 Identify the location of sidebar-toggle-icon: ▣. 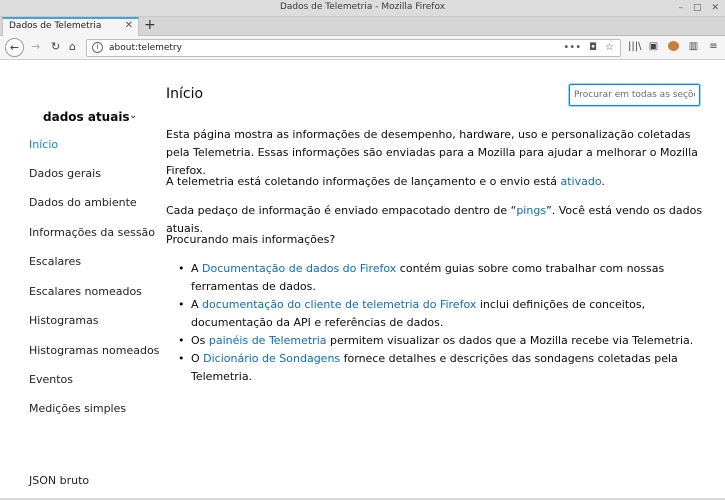
(653, 47).